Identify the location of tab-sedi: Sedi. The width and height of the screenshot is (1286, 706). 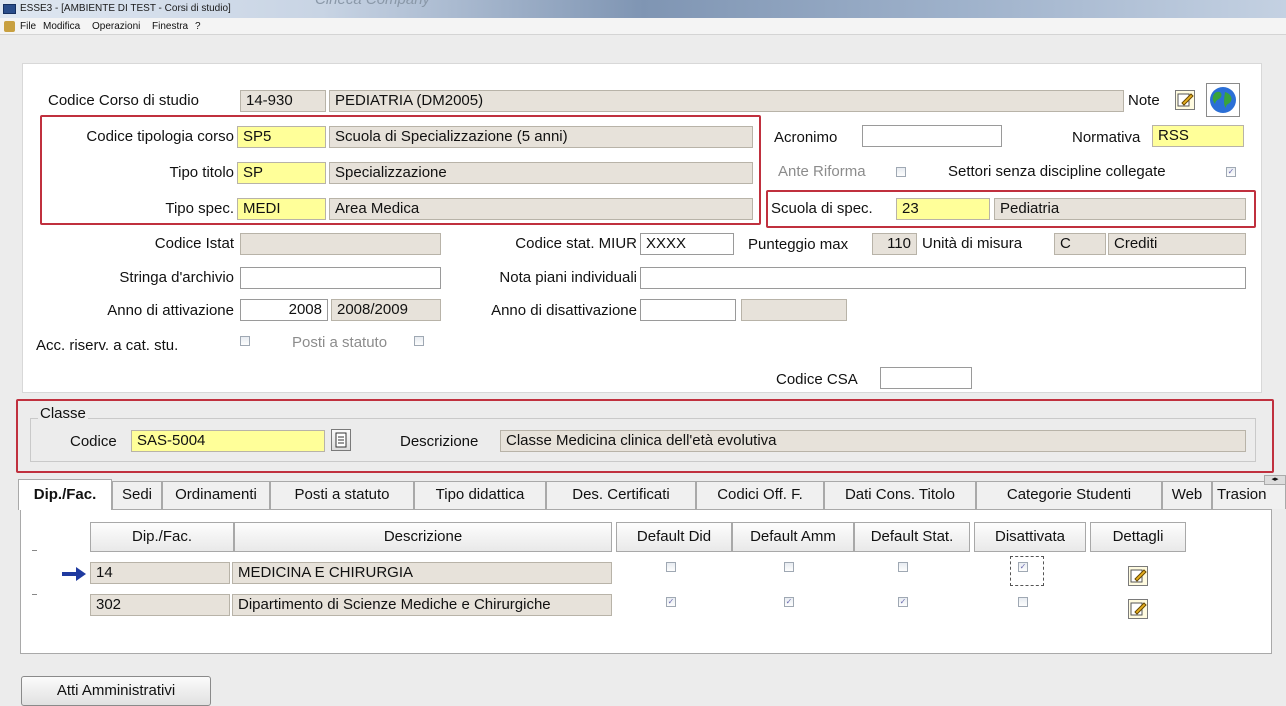
(137, 495).